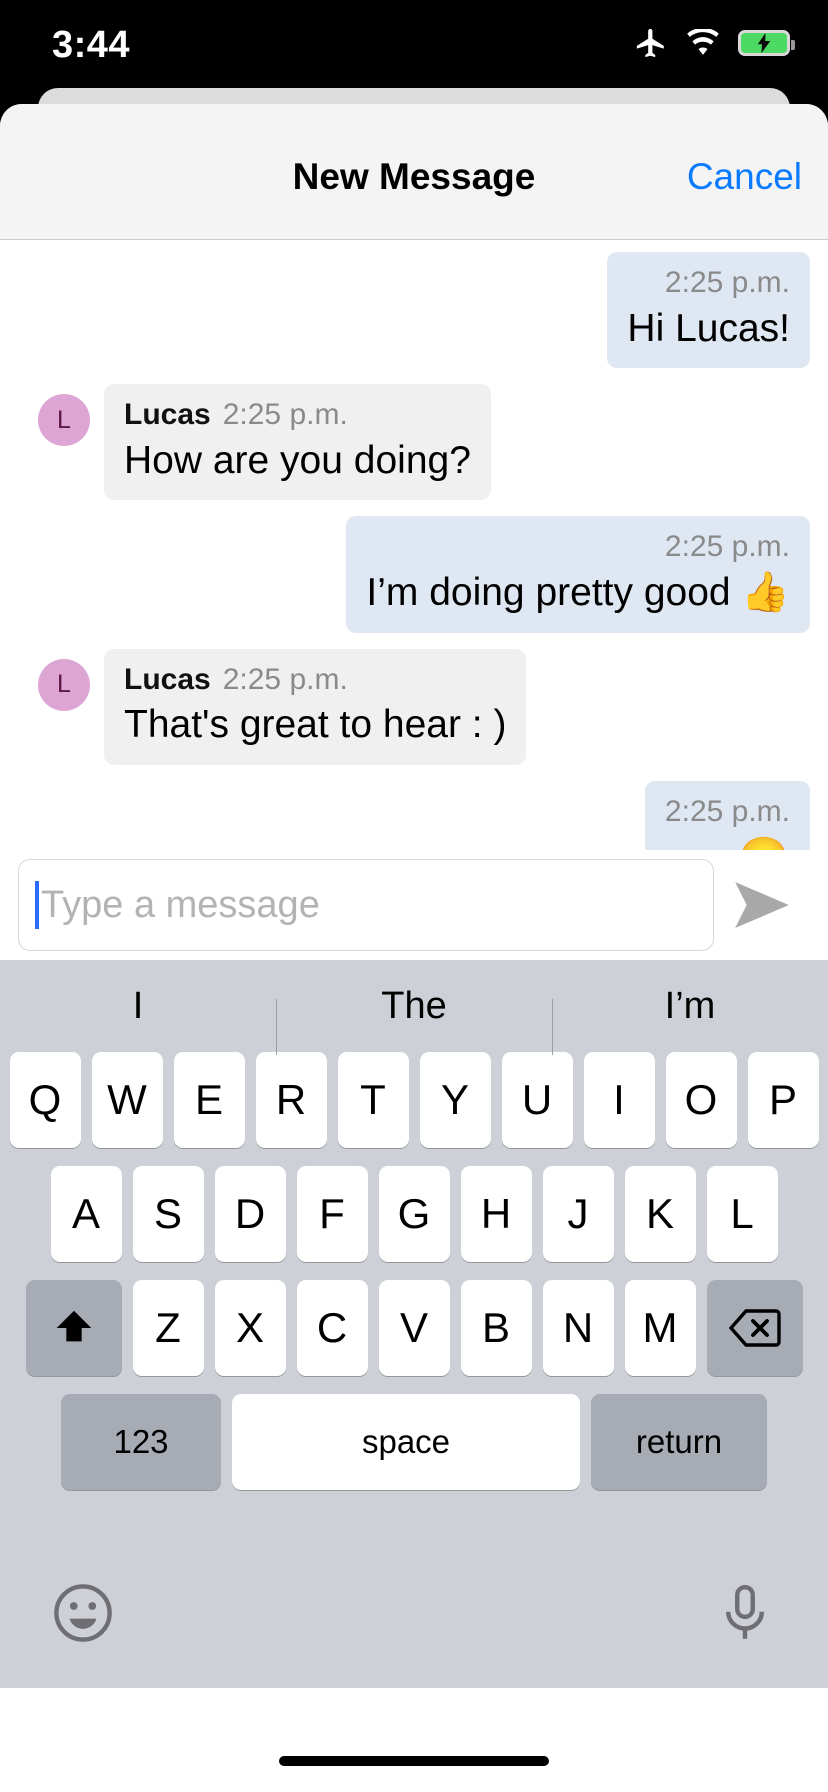 The height and width of the screenshot is (1792, 828). I want to click on key-s: S, so click(168, 1214).